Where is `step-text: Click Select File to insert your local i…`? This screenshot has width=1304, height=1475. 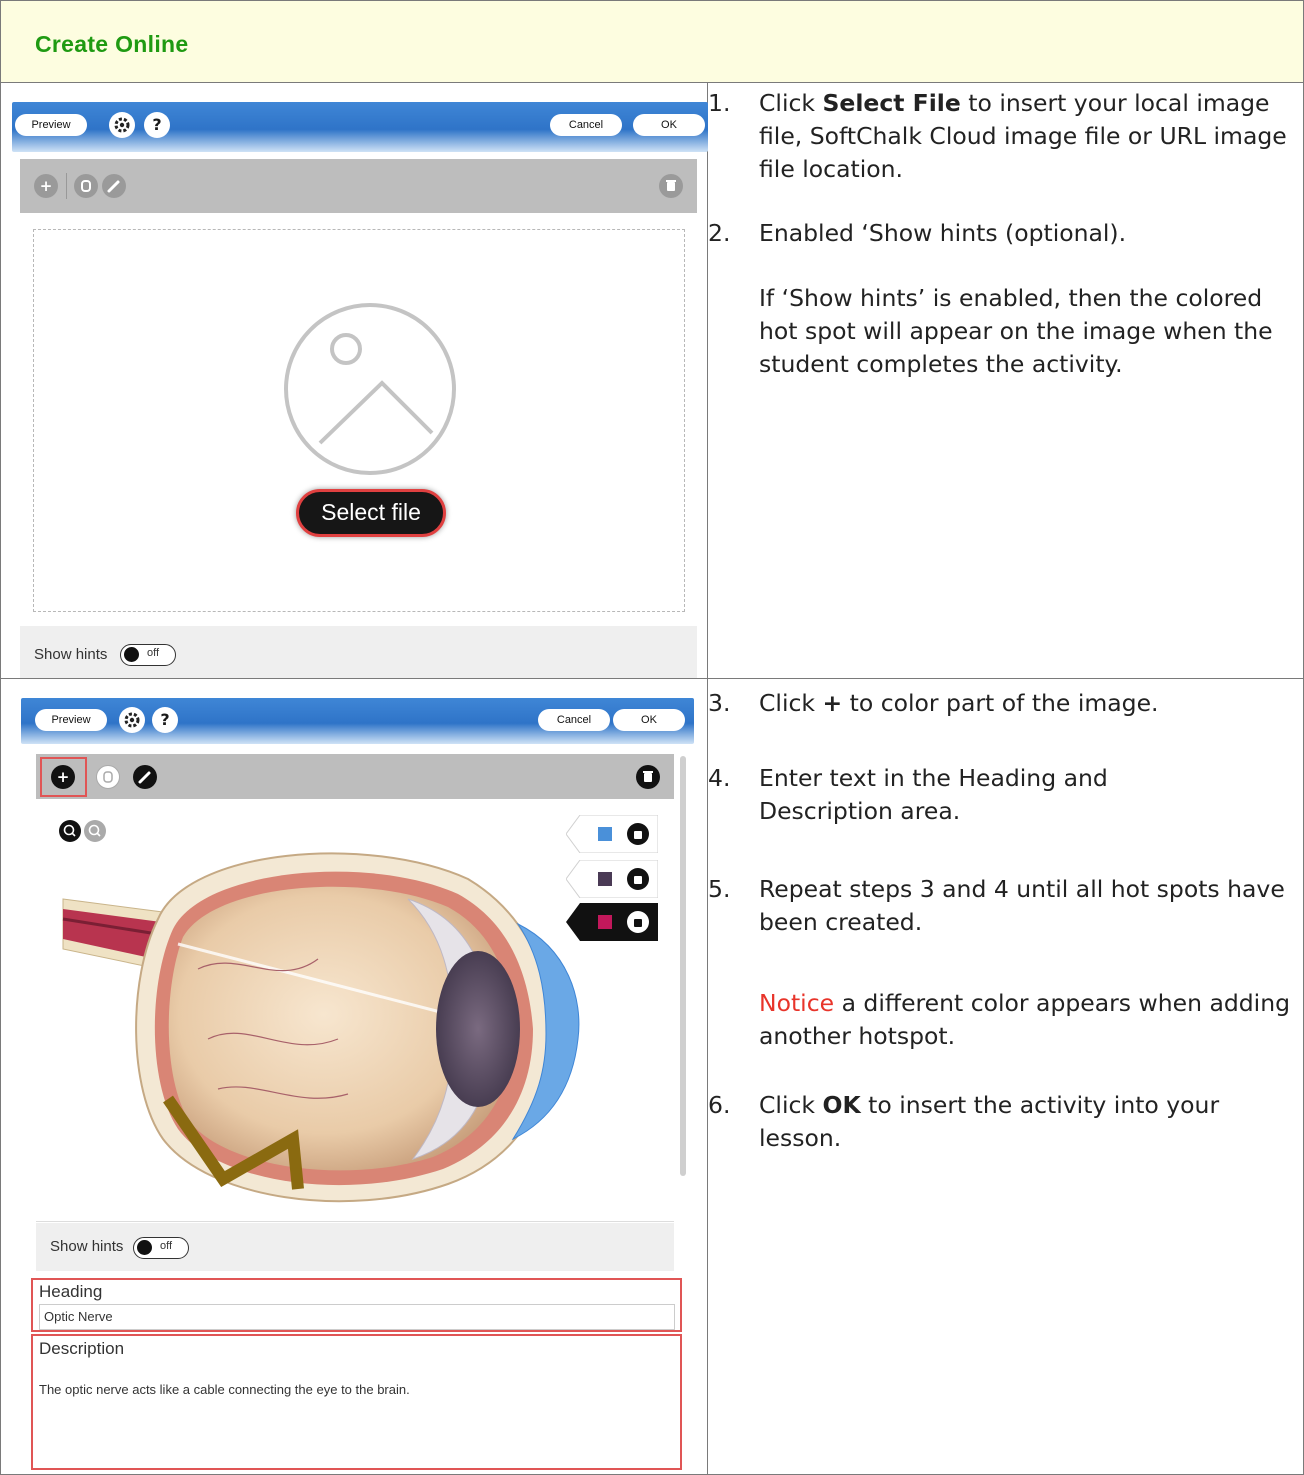
step-text: Click Select File to insert your local i… is located at coordinates (1023, 136).